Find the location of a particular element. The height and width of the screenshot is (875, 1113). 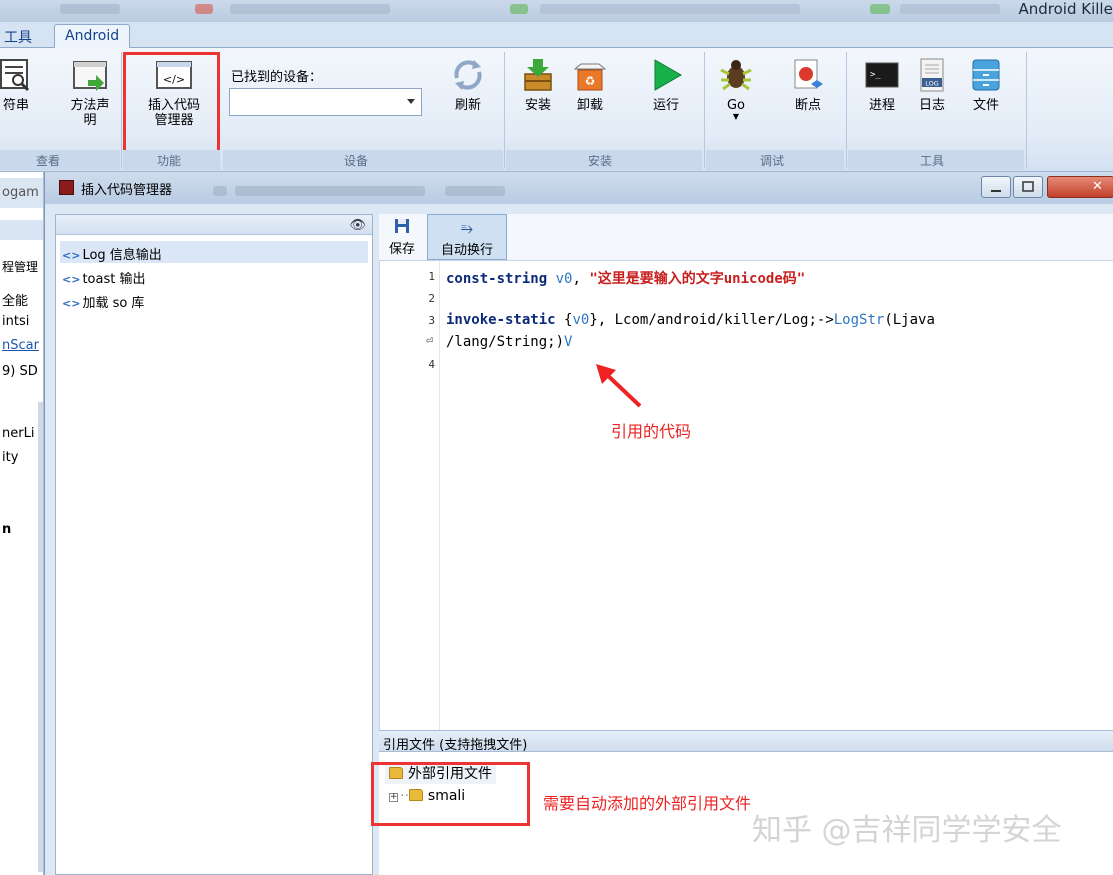

code-method: LogStr is located at coordinates (859, 320).